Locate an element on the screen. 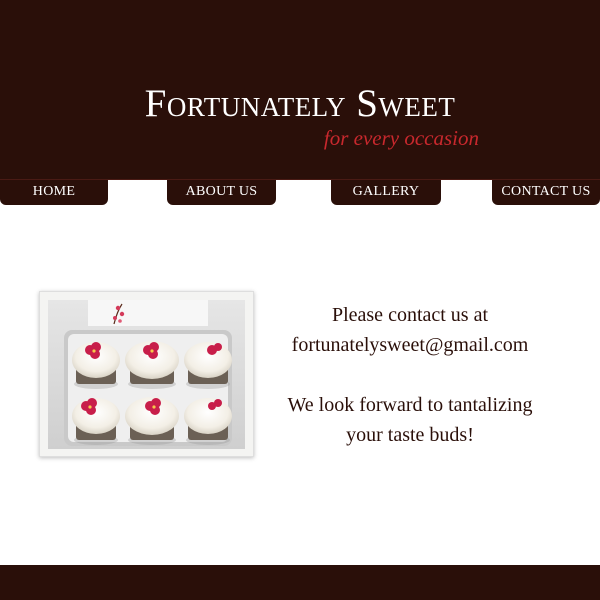  contact-email: fortunatelysweet@gmail.com is located at coordinates (410, 345).